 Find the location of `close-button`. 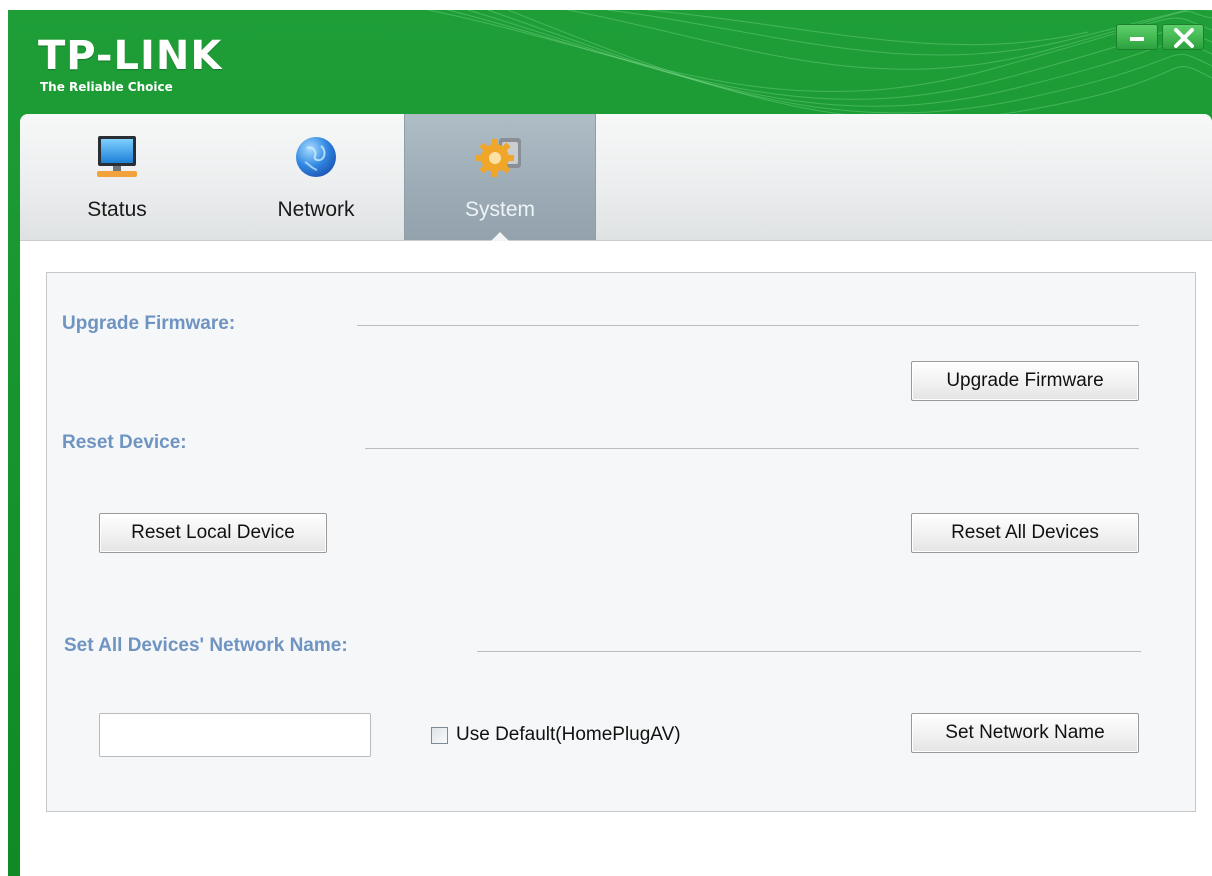

close-button is located at coordinates (1183, 37).